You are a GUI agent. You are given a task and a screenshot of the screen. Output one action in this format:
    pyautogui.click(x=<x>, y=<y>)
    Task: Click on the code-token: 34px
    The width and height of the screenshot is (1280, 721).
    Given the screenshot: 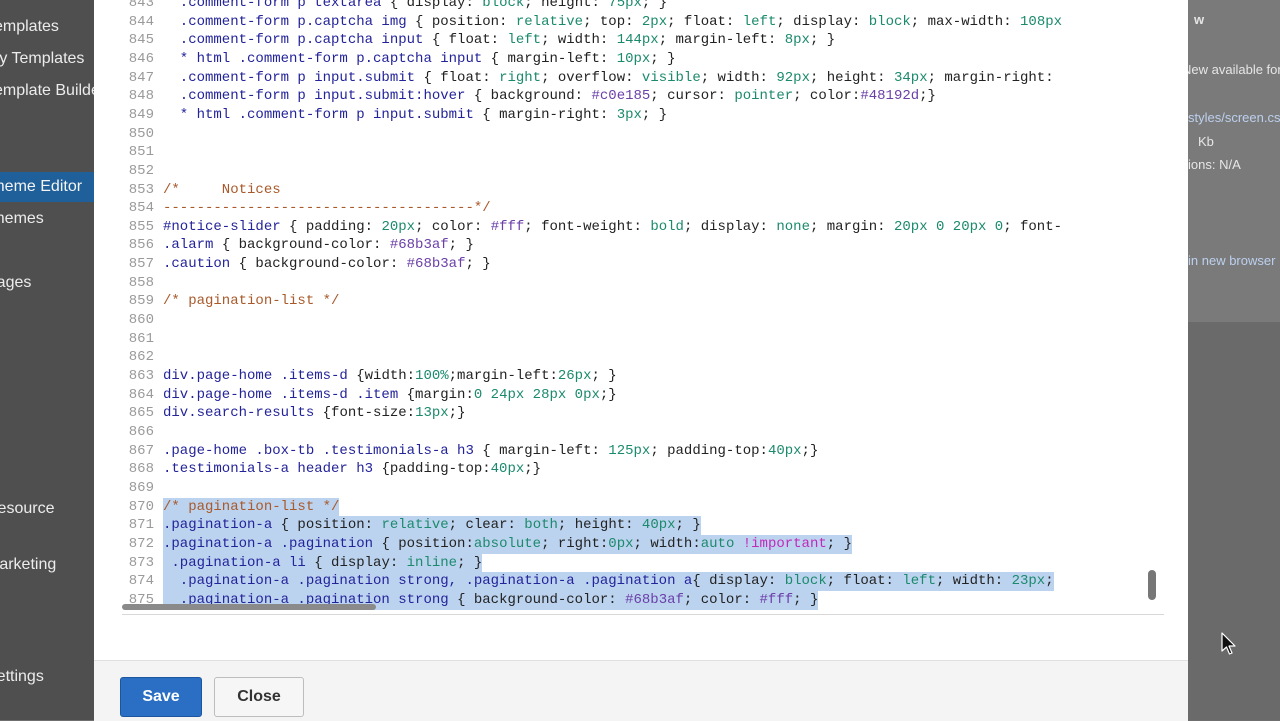 What is the action you would take?
    pyautogui.click(x=910, y=77)
    